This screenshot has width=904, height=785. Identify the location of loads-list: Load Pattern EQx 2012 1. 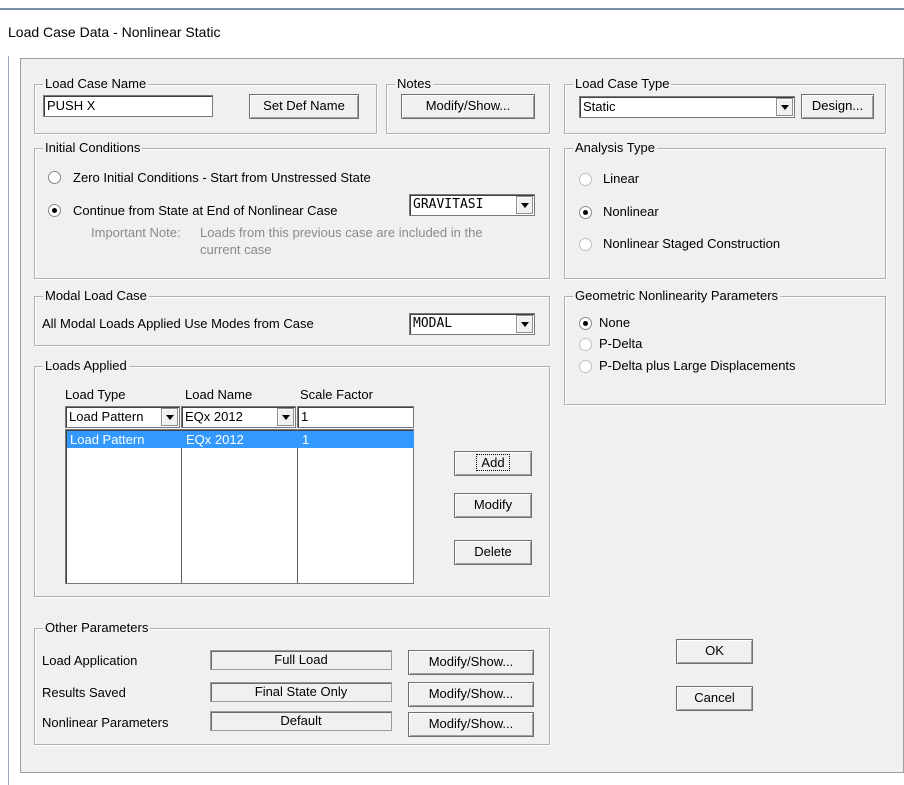
(239, 506).